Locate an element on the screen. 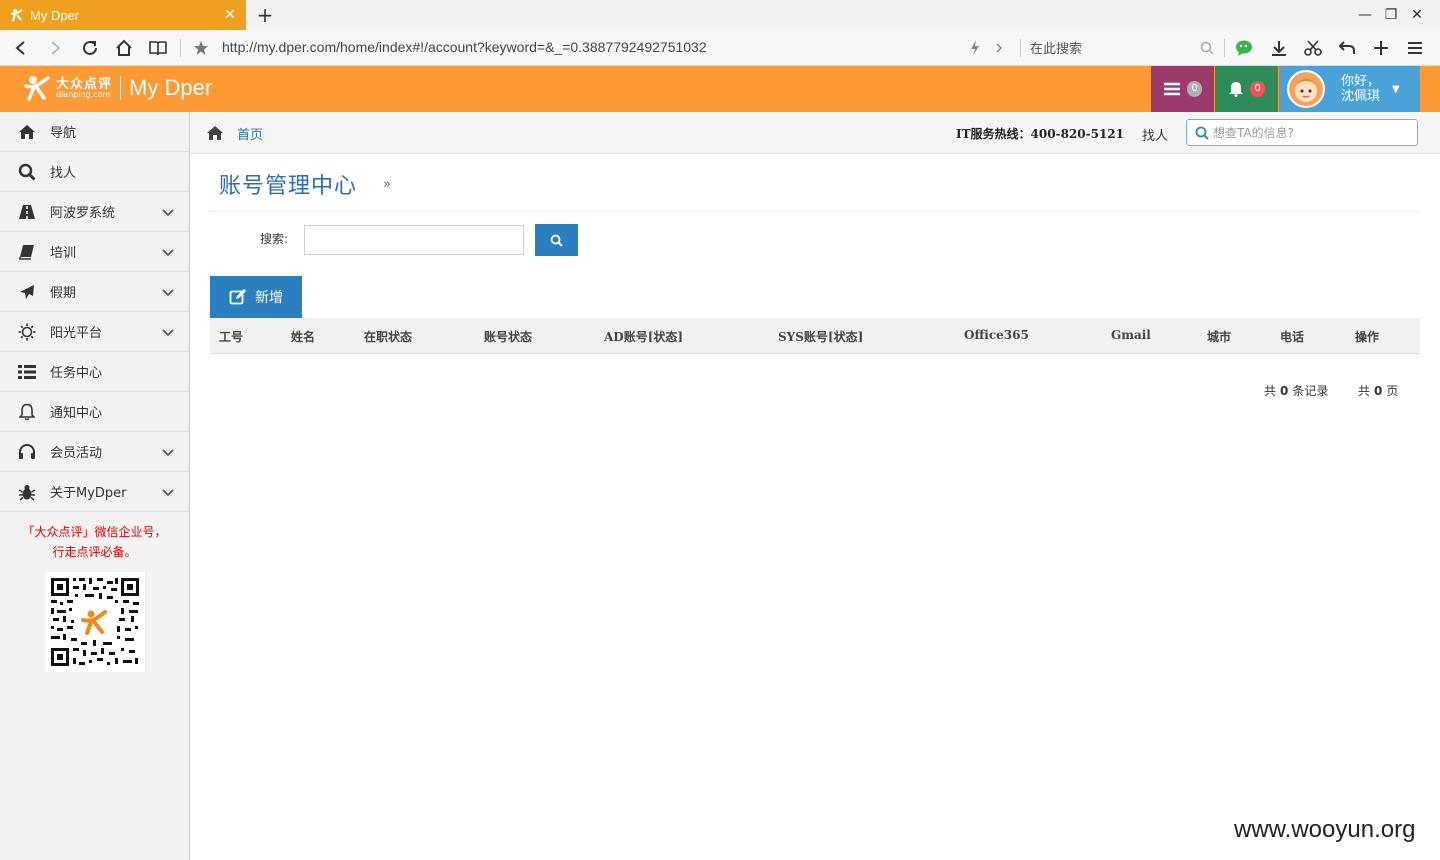 This screenshot has height=860, width=1440. sidebar-item-member-activity: 会员活动 is located at coordinates (94, 452).